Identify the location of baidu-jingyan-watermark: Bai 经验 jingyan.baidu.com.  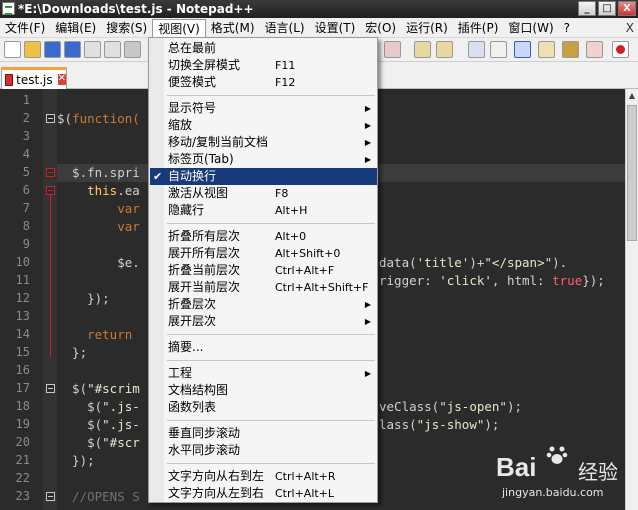
(563, 474).